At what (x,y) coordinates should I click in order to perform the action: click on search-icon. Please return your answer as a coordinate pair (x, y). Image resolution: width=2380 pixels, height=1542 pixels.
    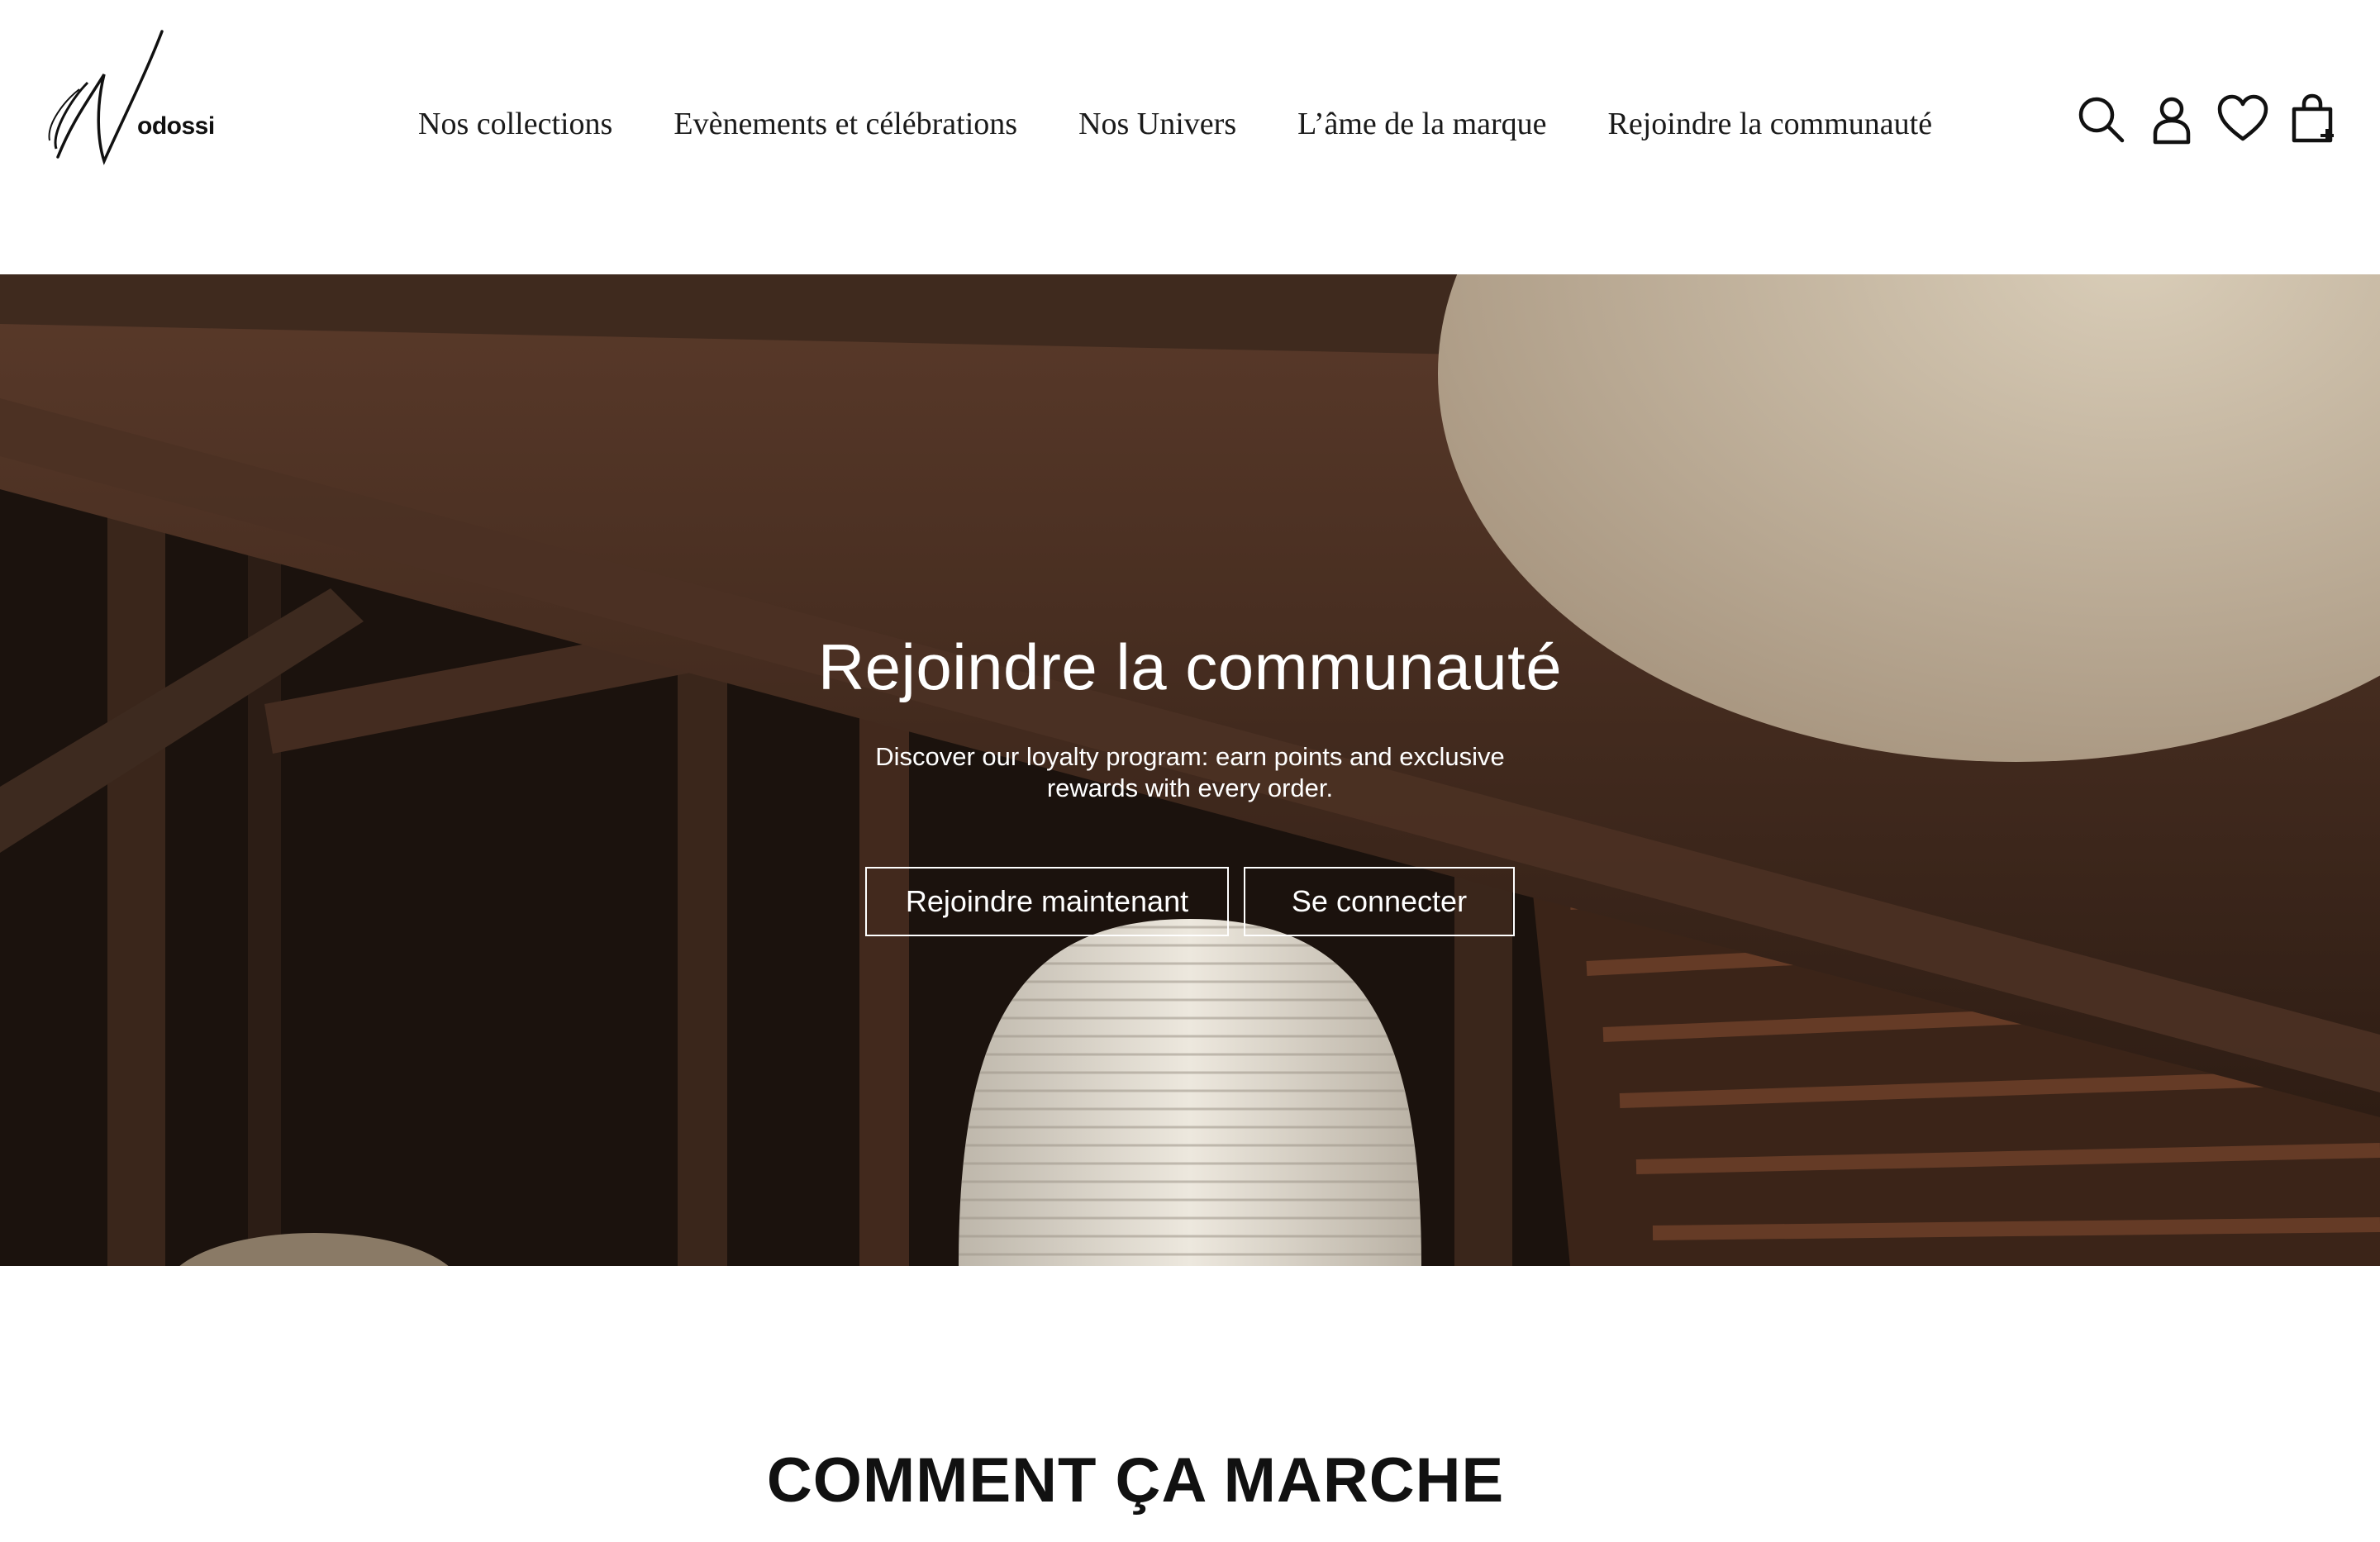
    Looking at the image, I should click on (2100, 119).